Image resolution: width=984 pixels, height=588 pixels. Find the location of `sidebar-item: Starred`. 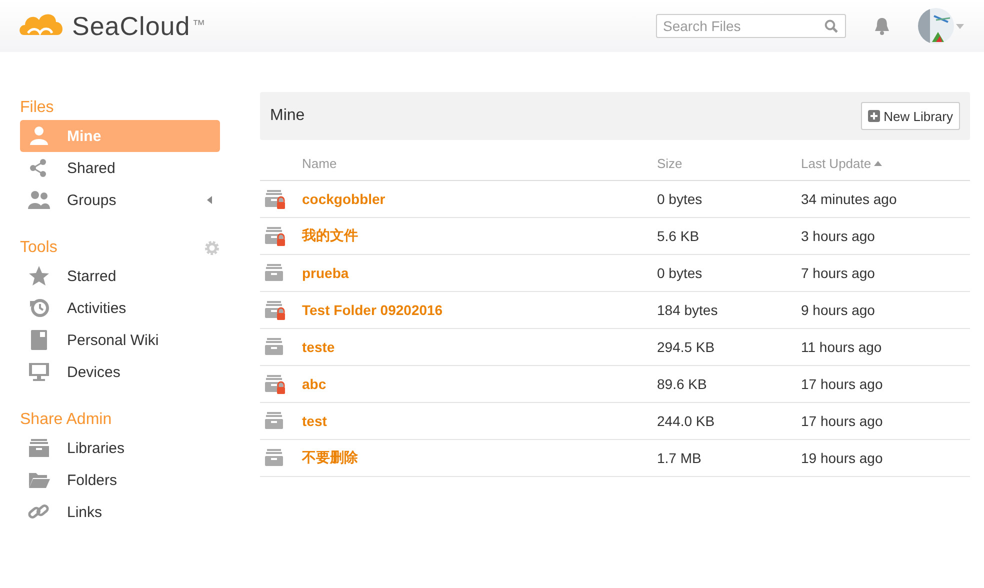

sidebar-item: Starred is located at coordinates (120, 276).